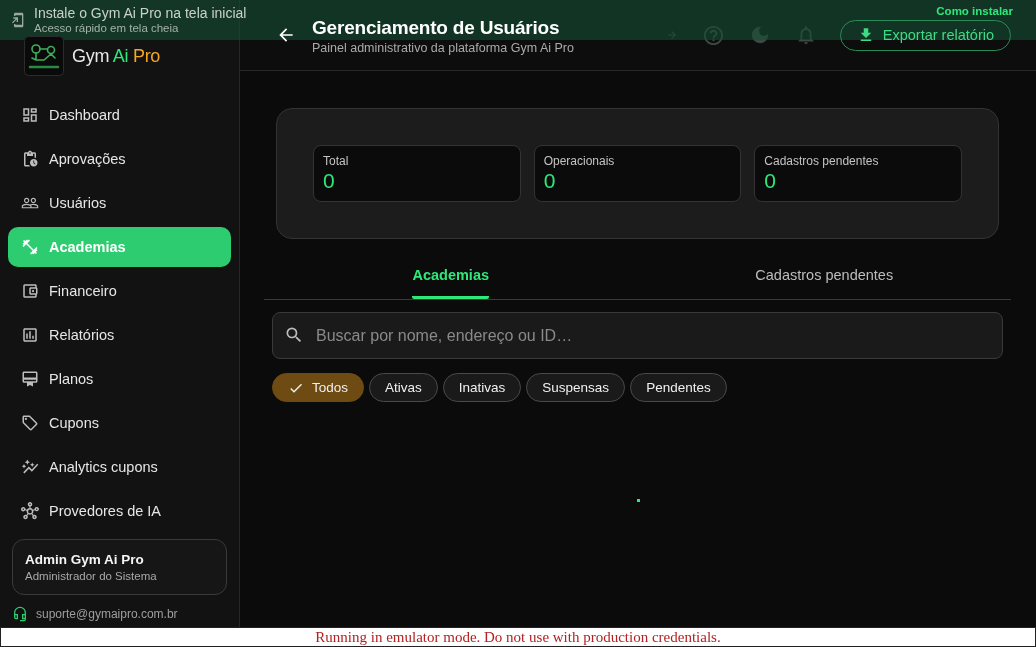 The width and height of the screenshot is (1036, 647). I want to click on filter-chip: Pendentes, so click(678, 387).